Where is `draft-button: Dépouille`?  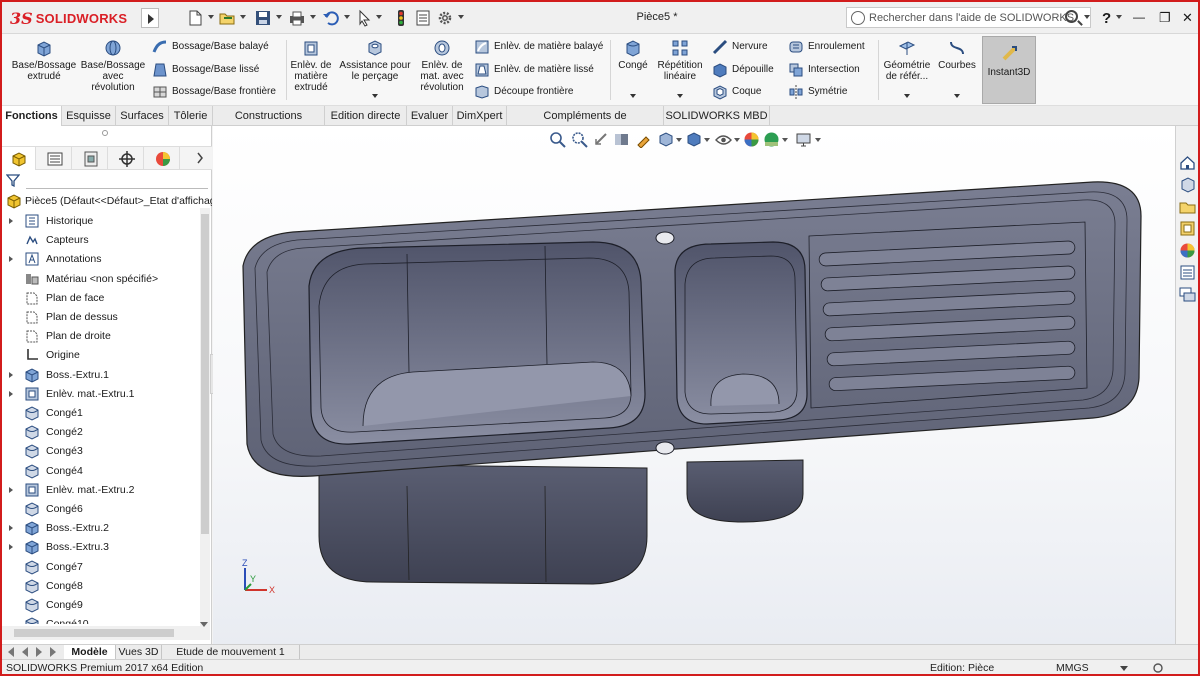 draft-button: Dépouille is located at coordinates (742, 70).